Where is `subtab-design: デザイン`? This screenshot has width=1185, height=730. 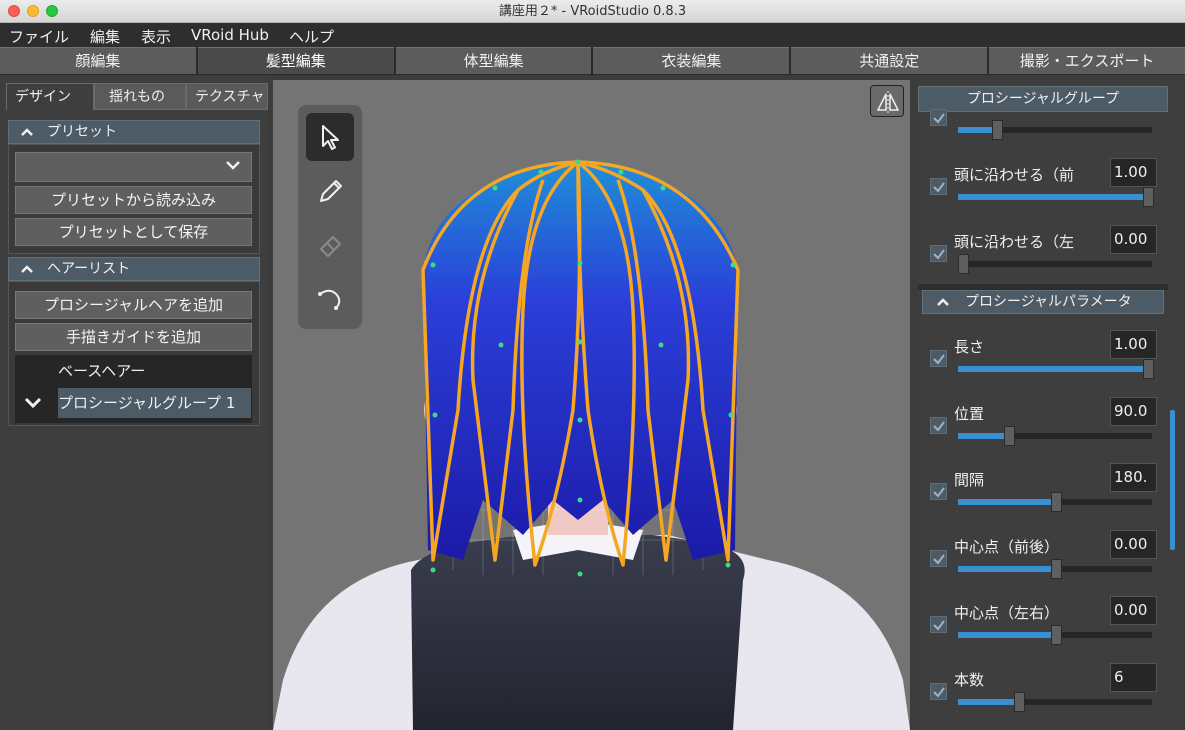 subtab-design: デザイン is located at coordinates (50, 96).